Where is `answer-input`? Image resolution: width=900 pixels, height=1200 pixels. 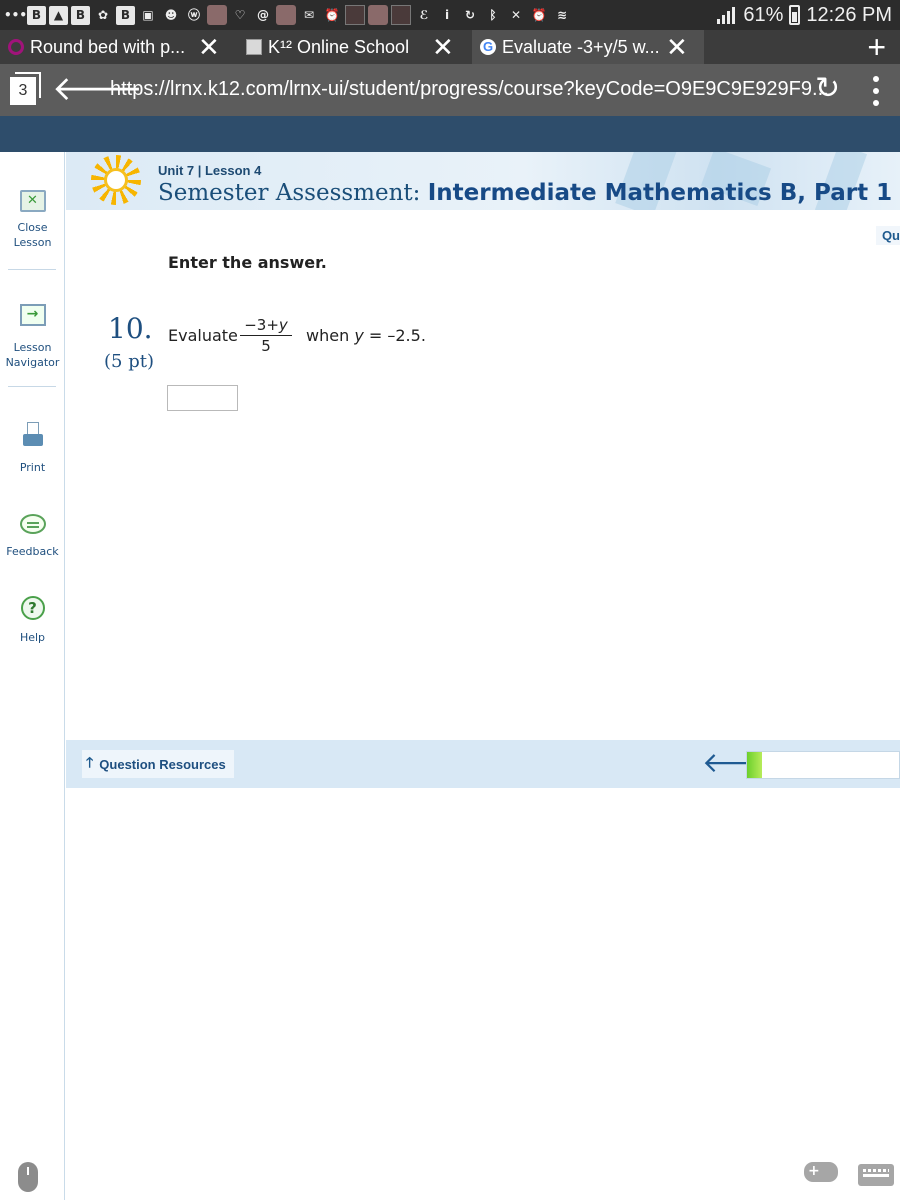 answer-input is located at coordinates (202, 398).